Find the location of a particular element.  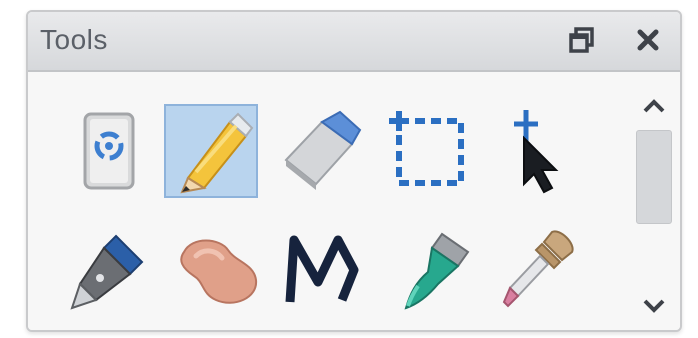

paint-brush-icon is located at coordinates (437, 271).